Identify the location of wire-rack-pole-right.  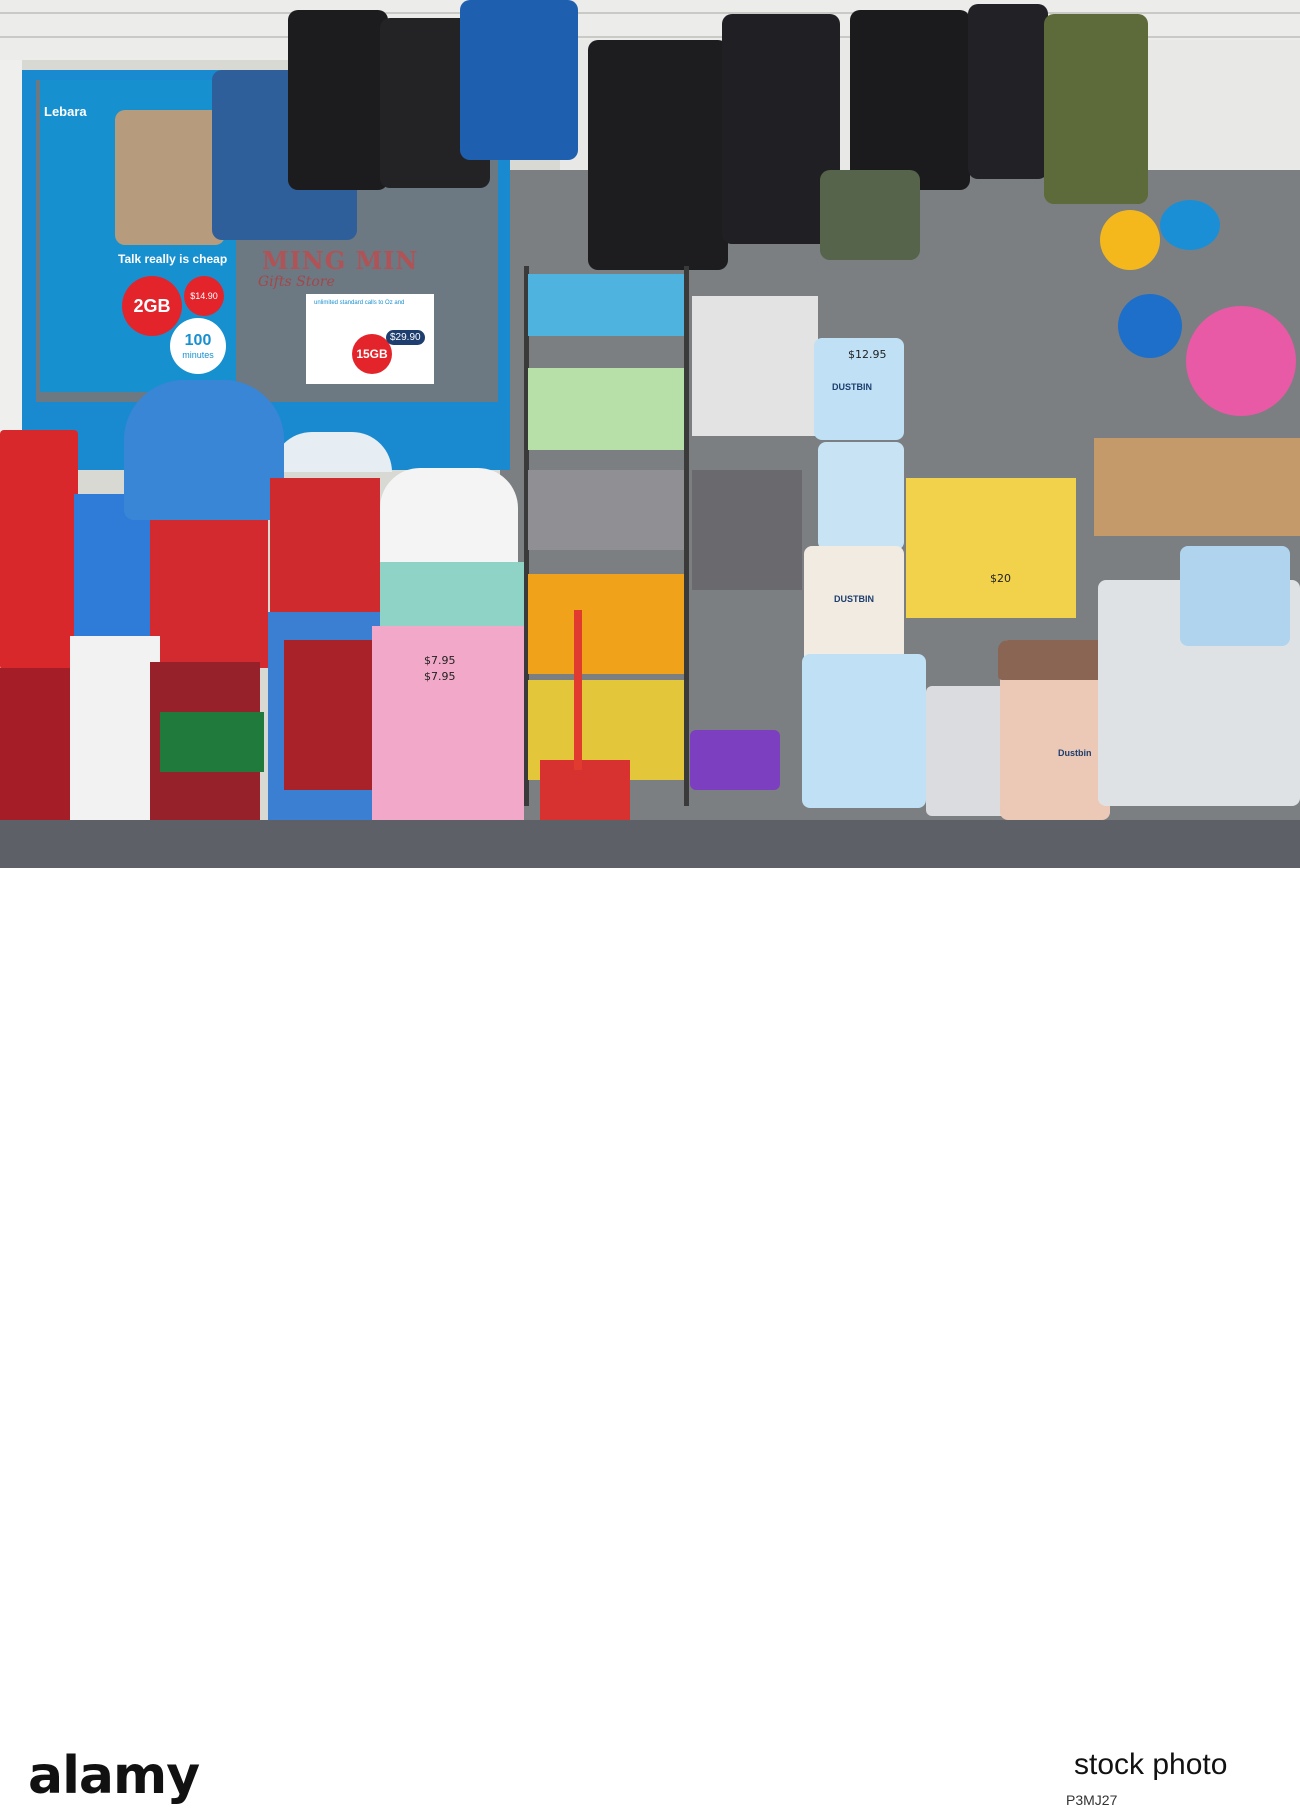
(686, 536).